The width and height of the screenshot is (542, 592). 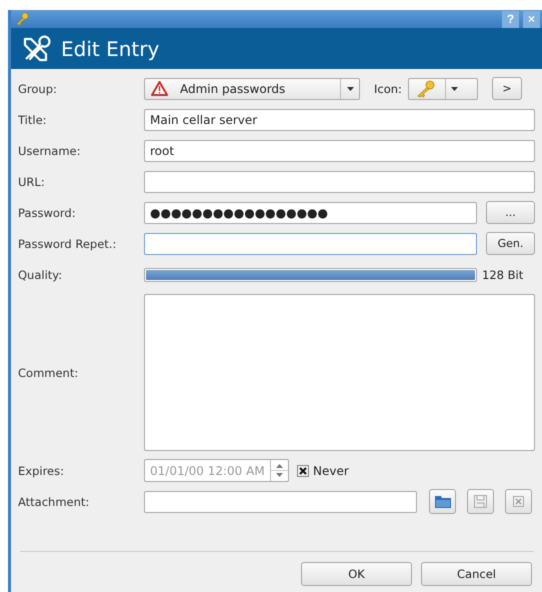 I want to click on floppy-icon, so click(x=480, y=501).